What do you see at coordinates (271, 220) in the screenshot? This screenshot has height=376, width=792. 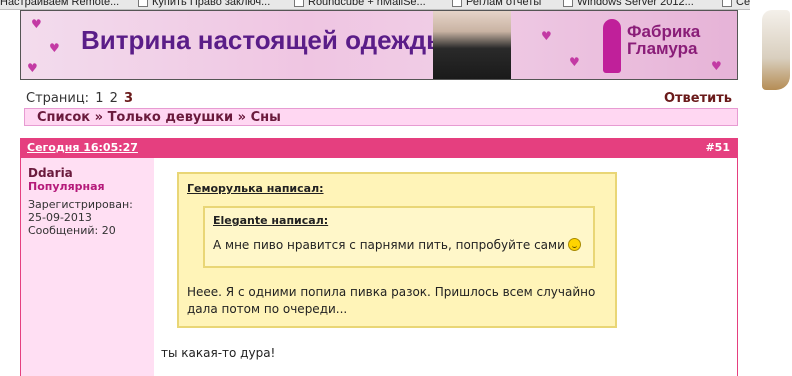 I see `quote-author: Elegante написал:` at bounding box center [271, 220].